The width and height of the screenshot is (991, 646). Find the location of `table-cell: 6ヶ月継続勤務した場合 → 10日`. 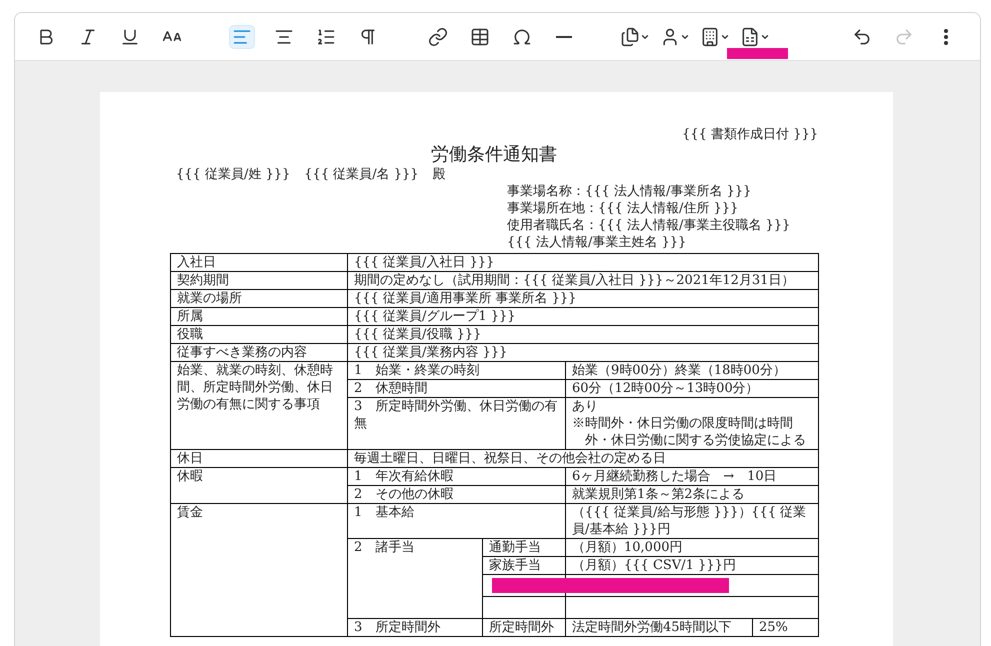

table-cell: 6ヶ月継続勤務した場合 → 10日 is located at coordinates (692, 477).